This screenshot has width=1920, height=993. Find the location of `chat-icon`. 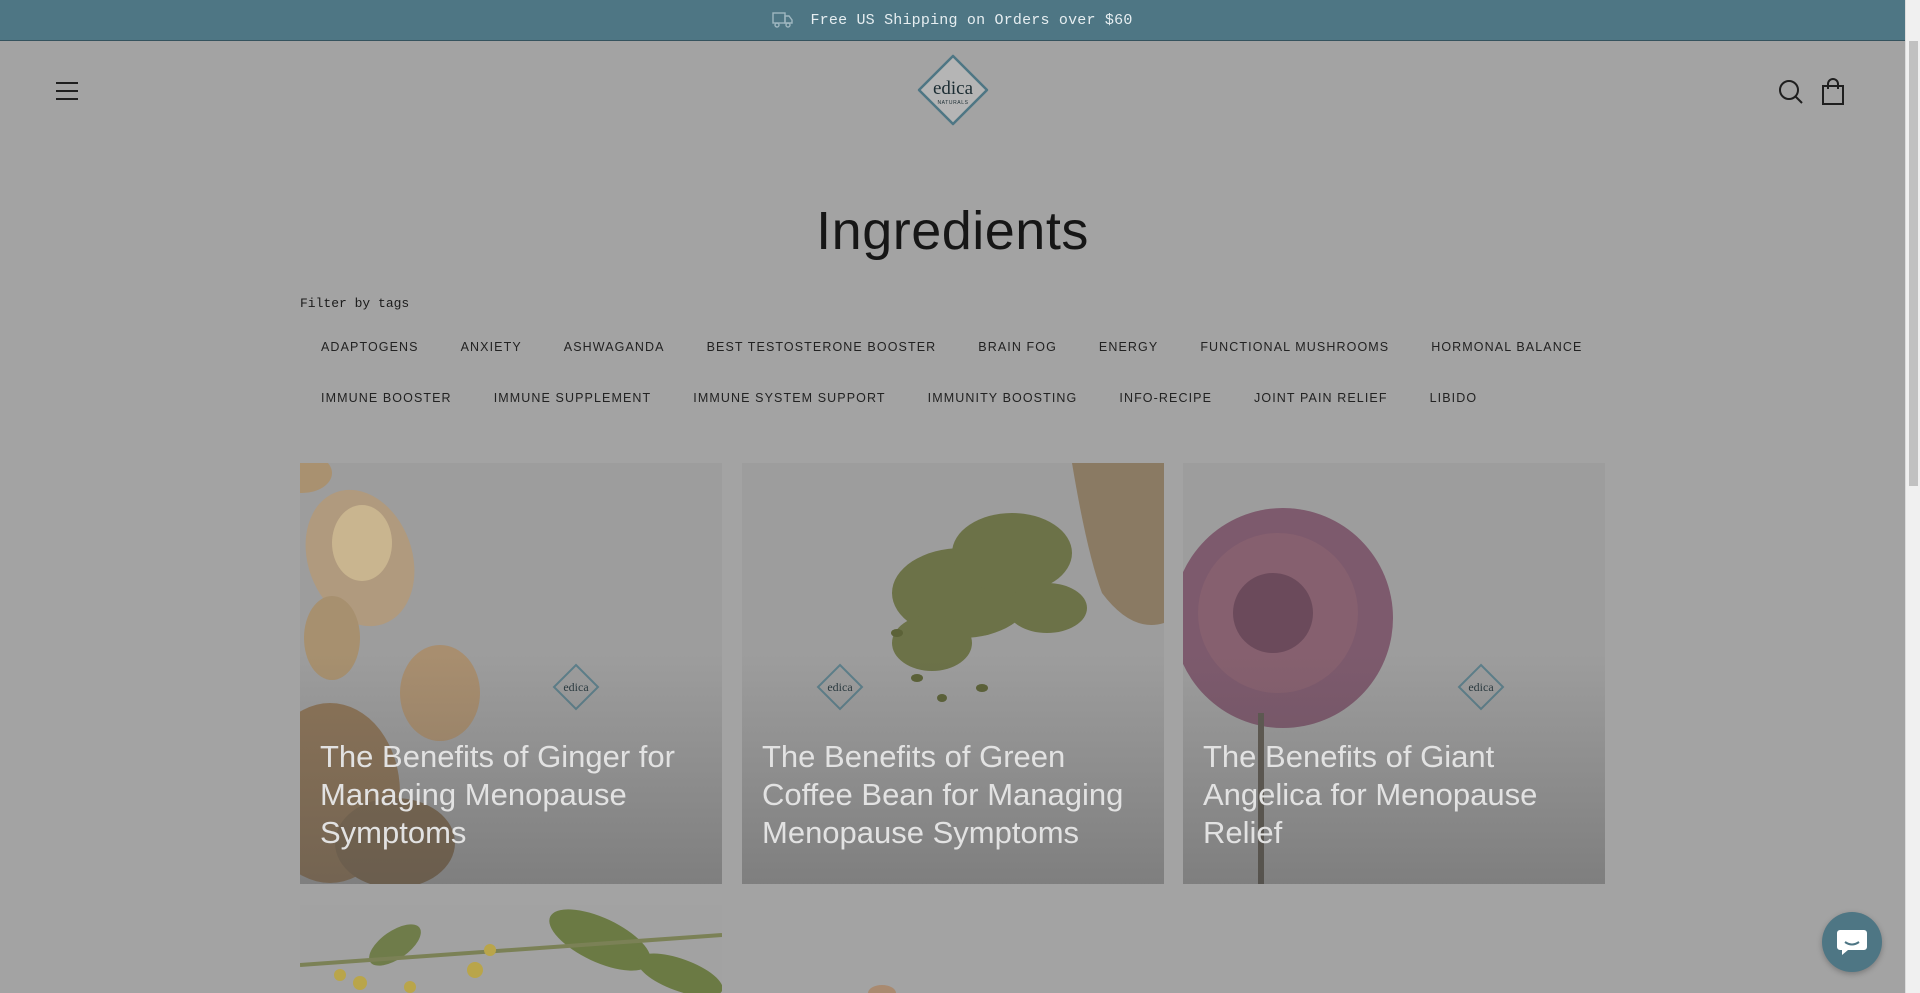

chat-icon is located at coordinates (1852, 942).